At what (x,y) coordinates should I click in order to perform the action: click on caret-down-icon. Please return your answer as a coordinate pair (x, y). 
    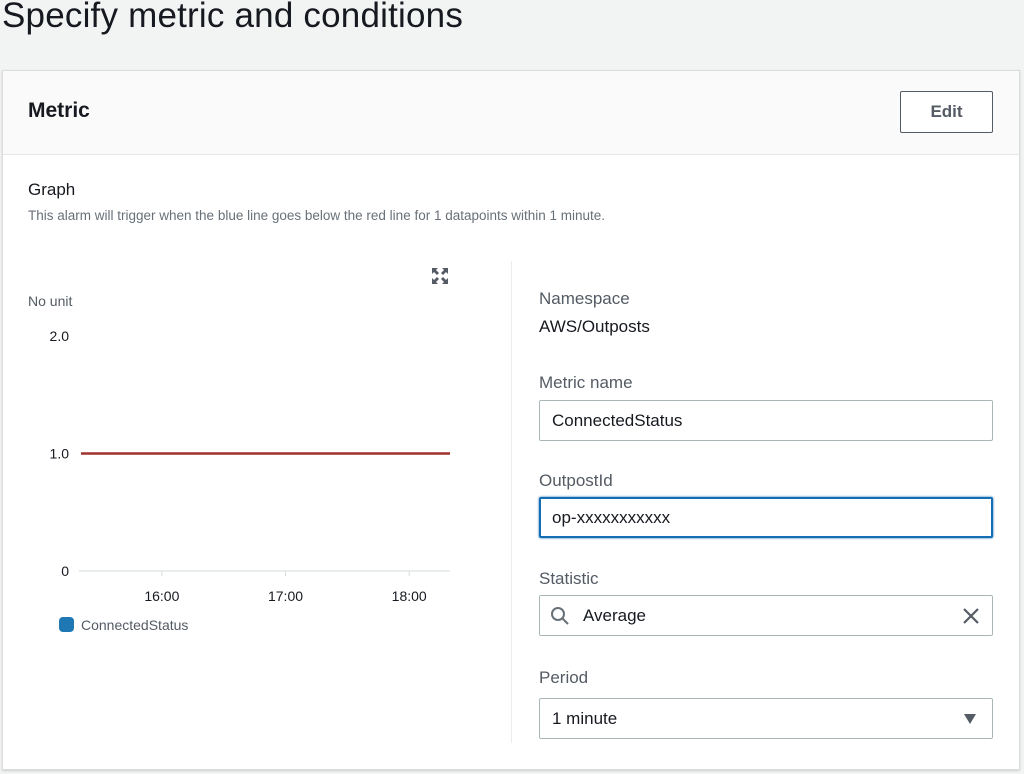
    Looking at the image, I should click on (970, 719).